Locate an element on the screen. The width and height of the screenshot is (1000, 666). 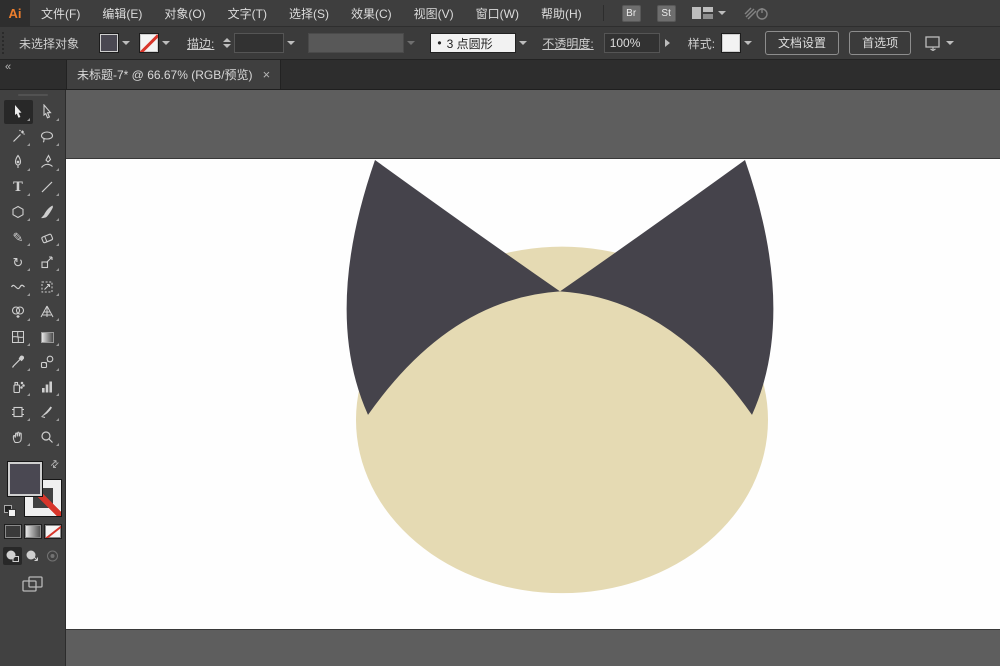
arrange-chevron-icon is located at coordinates (950, 43).